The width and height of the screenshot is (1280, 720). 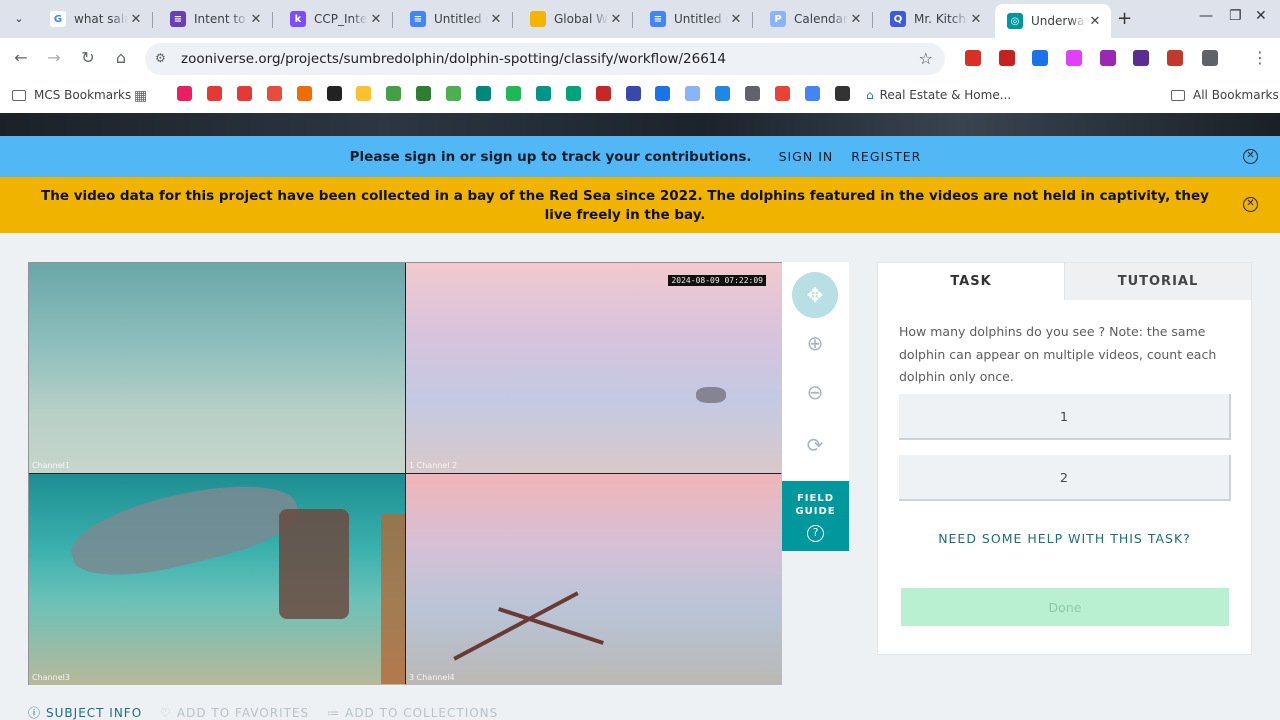 I want to click on all-bookmarks: All Bookmarks, so click(x=1225, y=95).